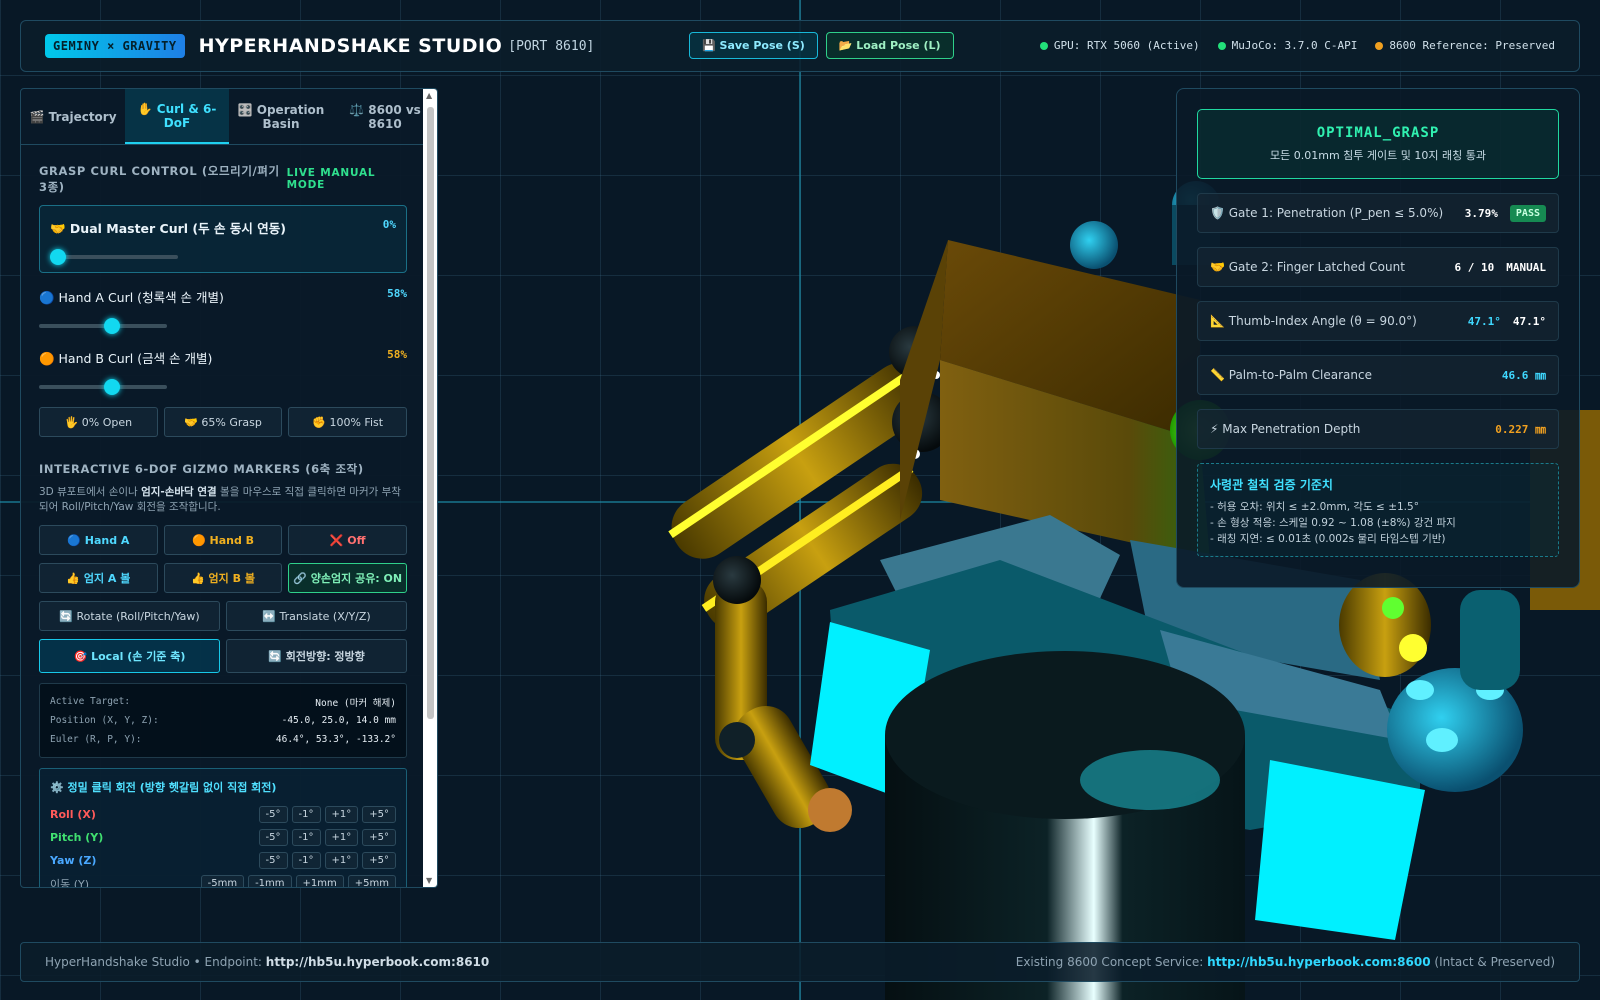 Image resolution: width=1600 pixels, height=1000 pixels. What do you see at coordinates (223, 239) in the screenshot?
I see `dual-master-curl: 🤝 Dual Master Curl (두 손 동시 연동) 0%` at bounding box center [223, 239].